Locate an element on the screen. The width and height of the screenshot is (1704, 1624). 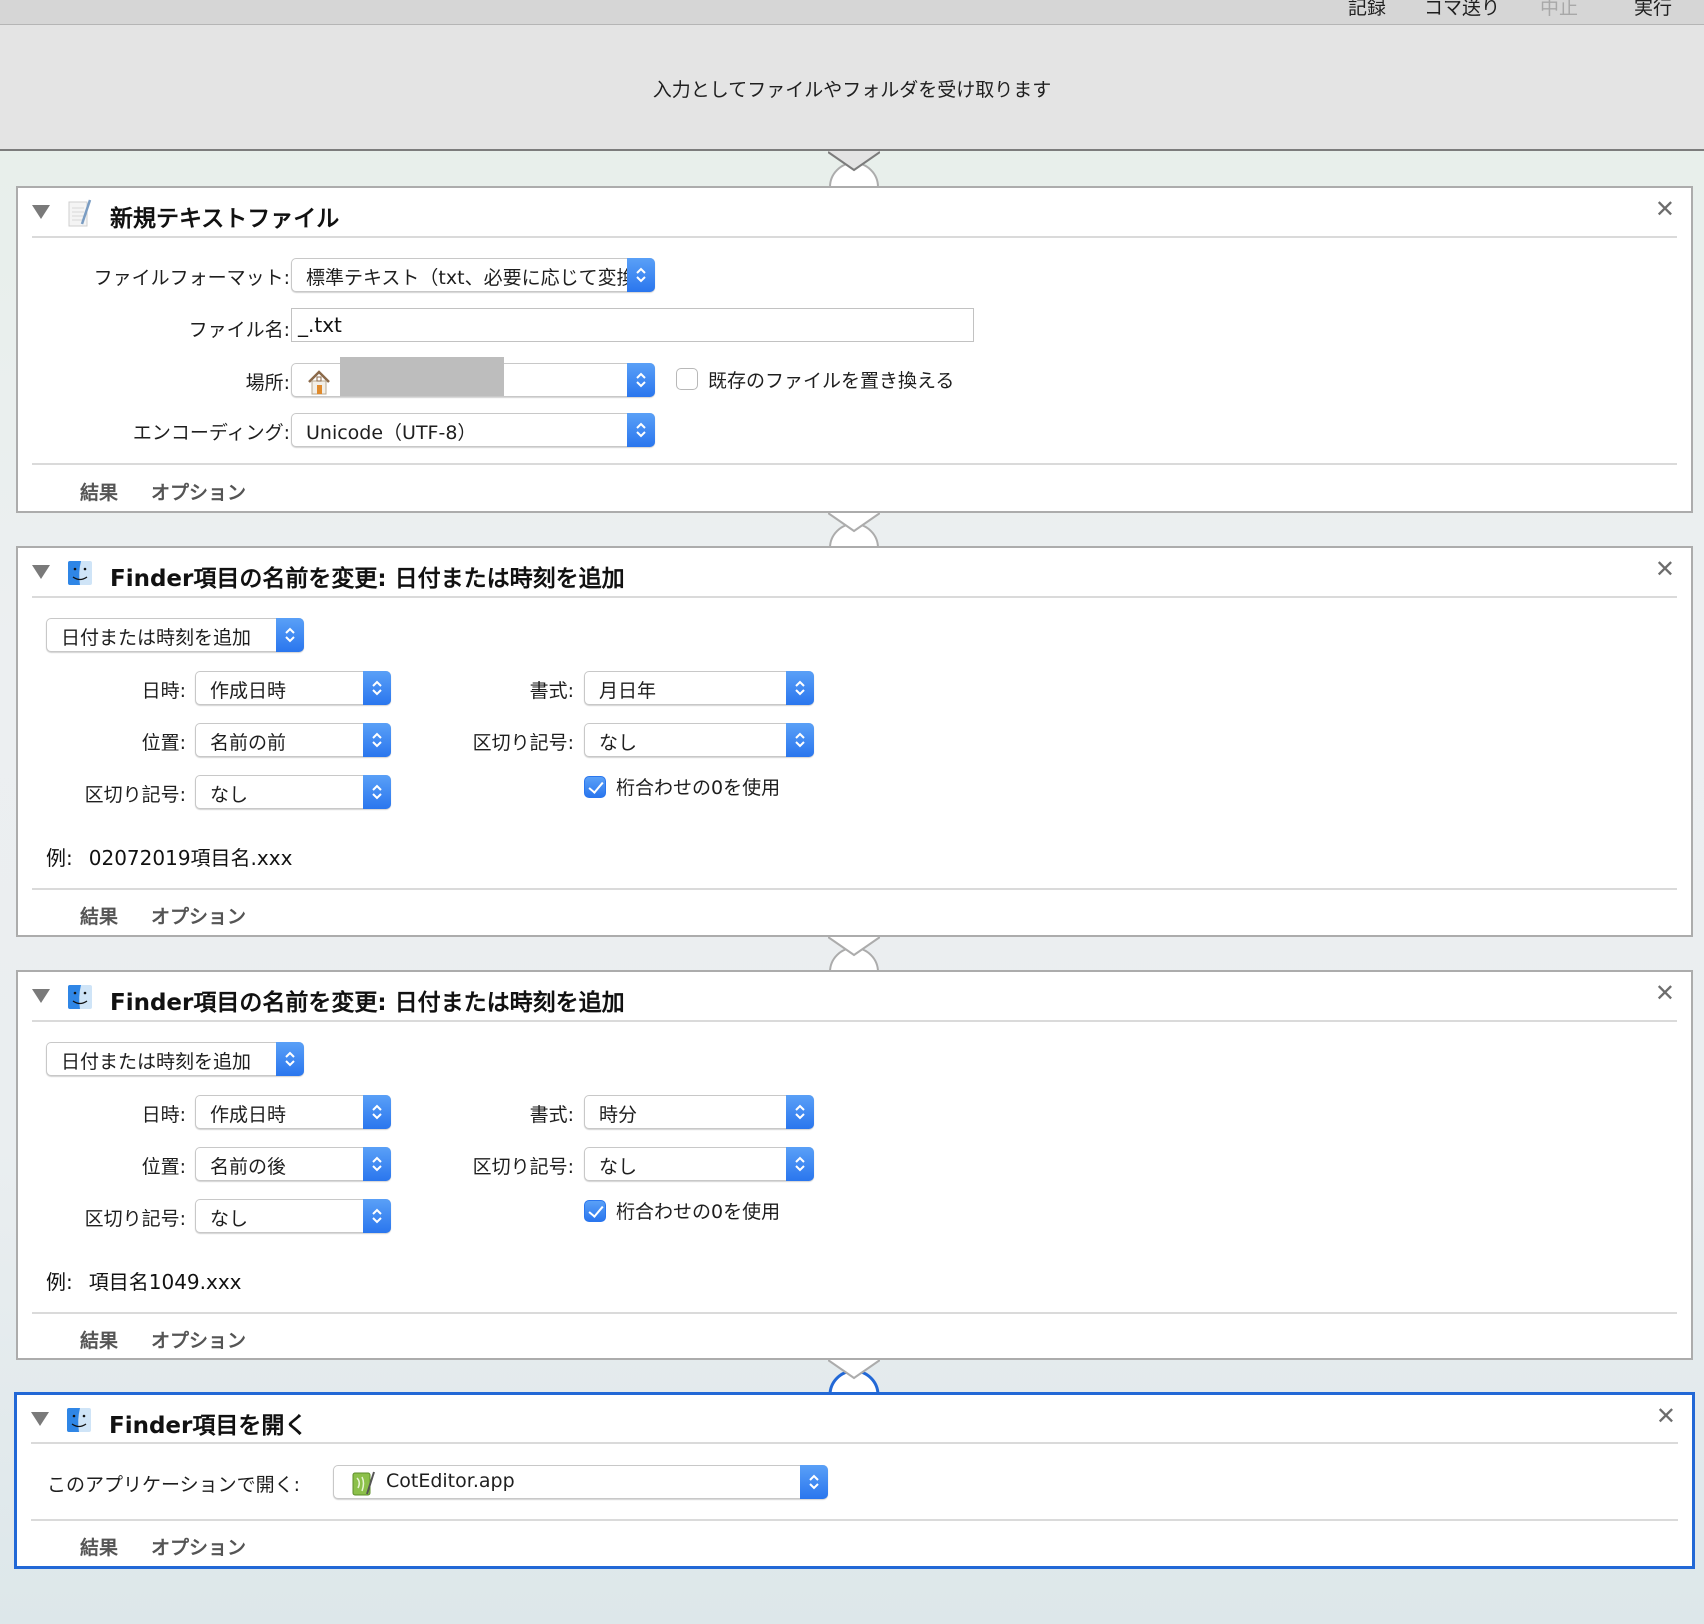
filename-input: _.txt is located at coordinates (632, 325).